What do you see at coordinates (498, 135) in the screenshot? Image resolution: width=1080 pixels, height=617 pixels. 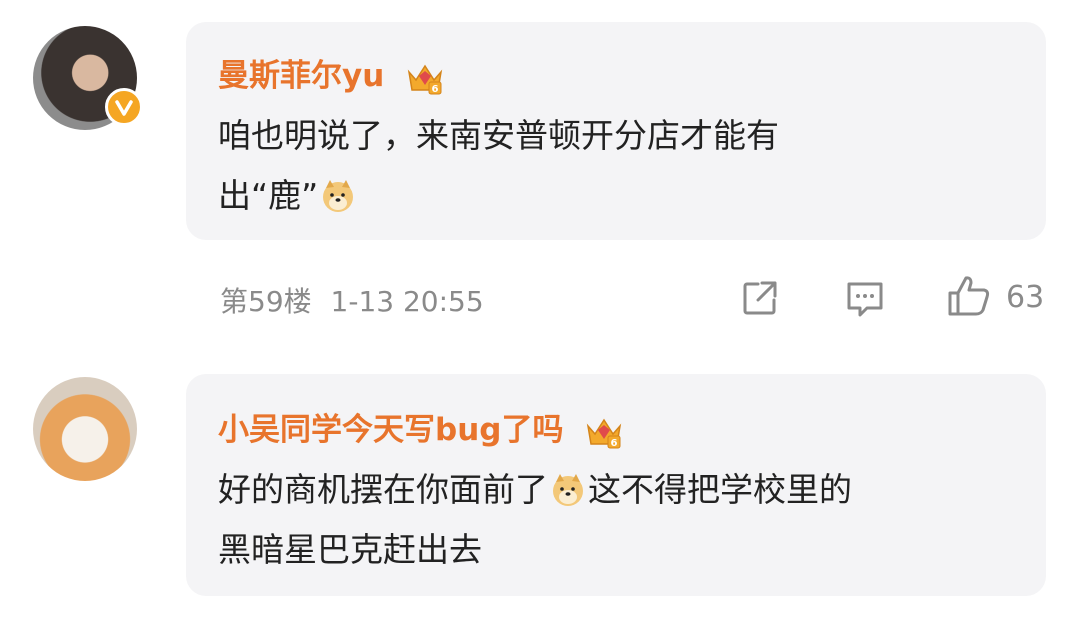 I see `comment-text-line: 咱也明说了，来南安普顿开分店才能有` at bounding box center [498, 135].